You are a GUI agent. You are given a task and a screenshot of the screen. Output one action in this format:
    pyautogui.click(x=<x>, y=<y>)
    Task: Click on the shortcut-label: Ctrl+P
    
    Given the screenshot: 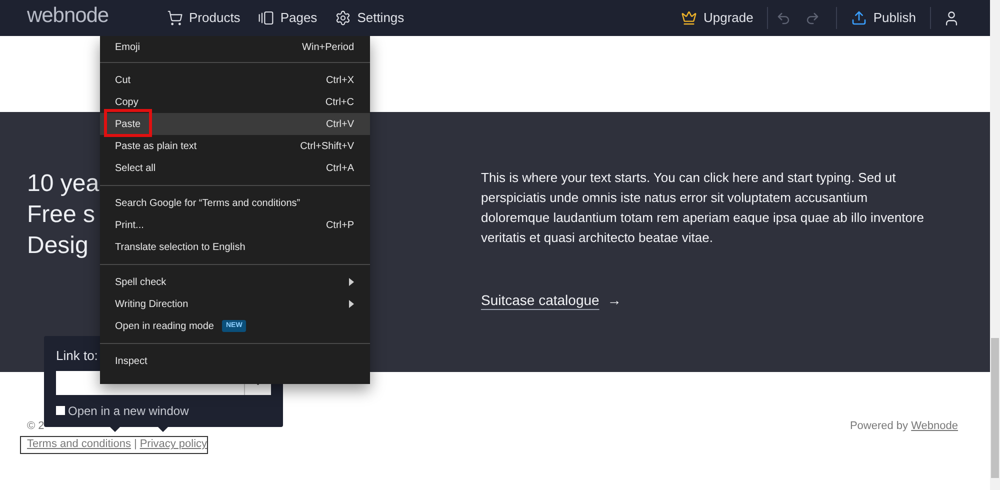 What is the action you would take?
    pyautogui.click(x=340, y=225)
    